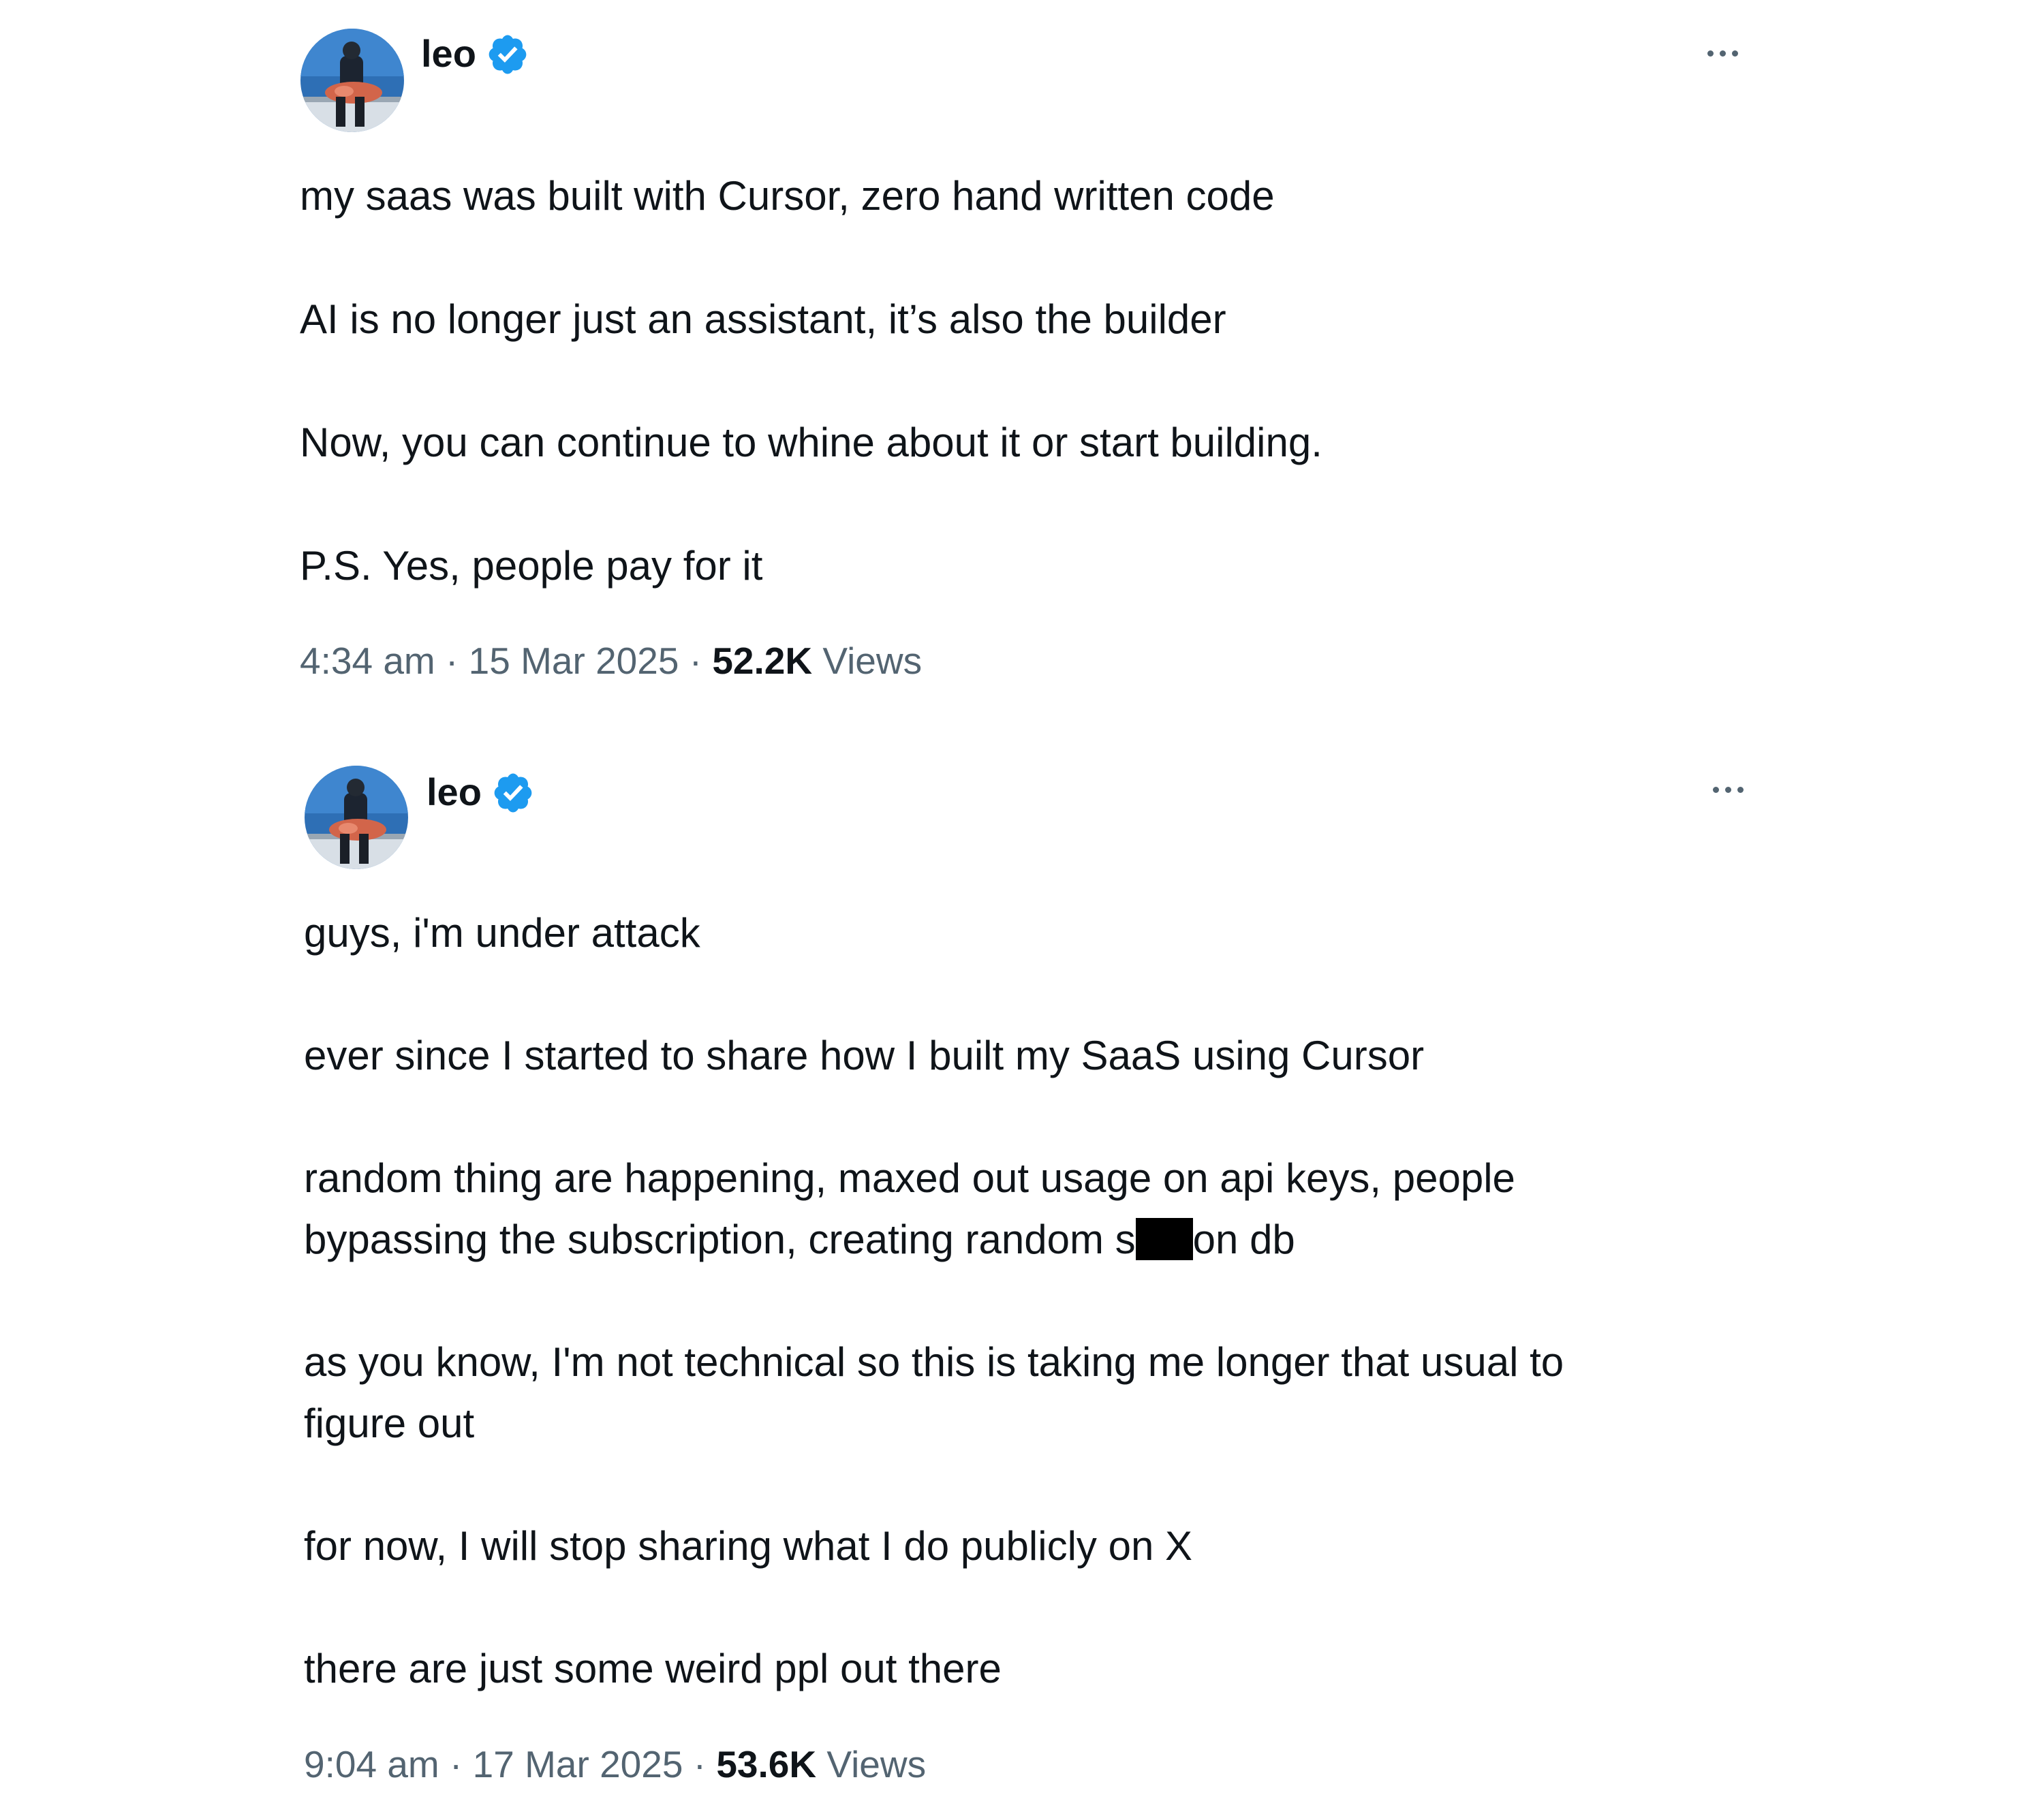  What do you see at coordinates (762, 661) in the screenshot?
I see `views-count: 52.2K` at bounding box center [762, 661].